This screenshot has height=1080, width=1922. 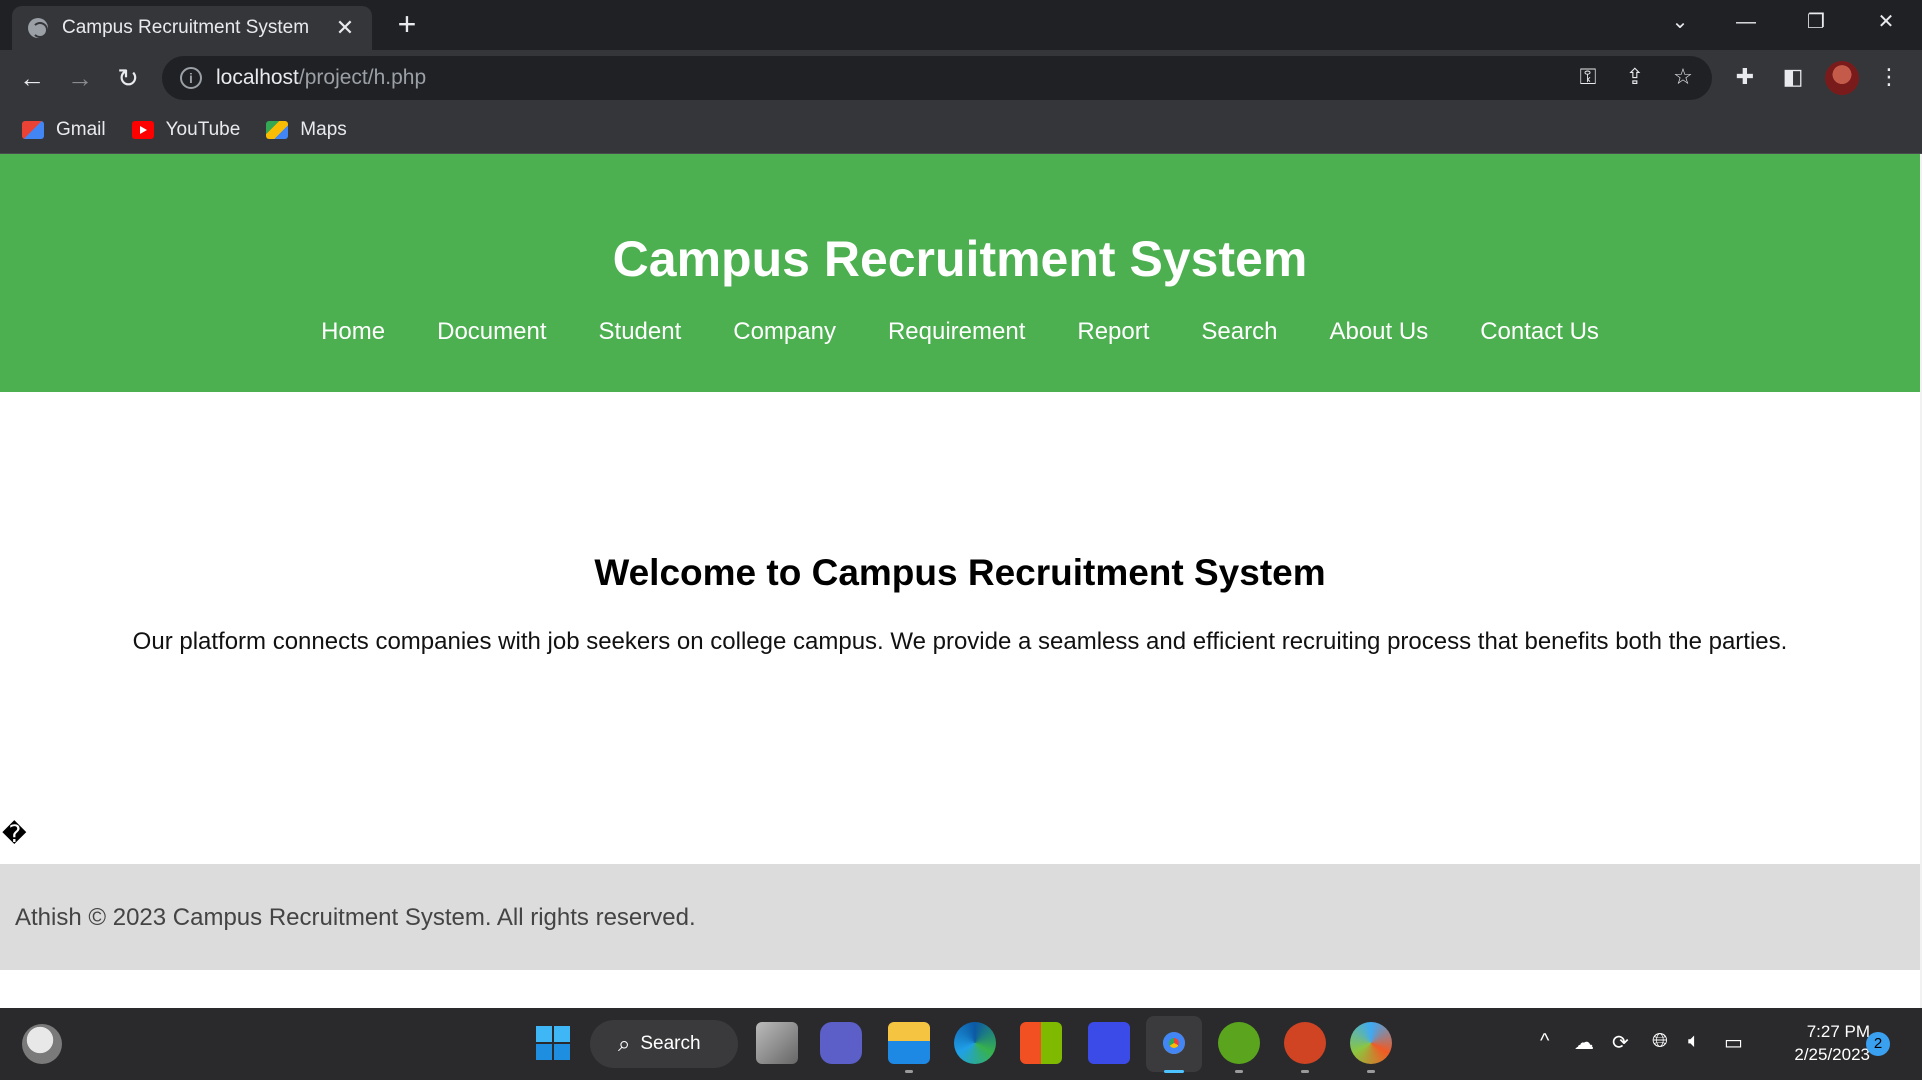 What do you see at coordinates (1620, 1042) in the screenshot?
I see `sync-icon: ⟳` at bounding box center [1620, 1042].